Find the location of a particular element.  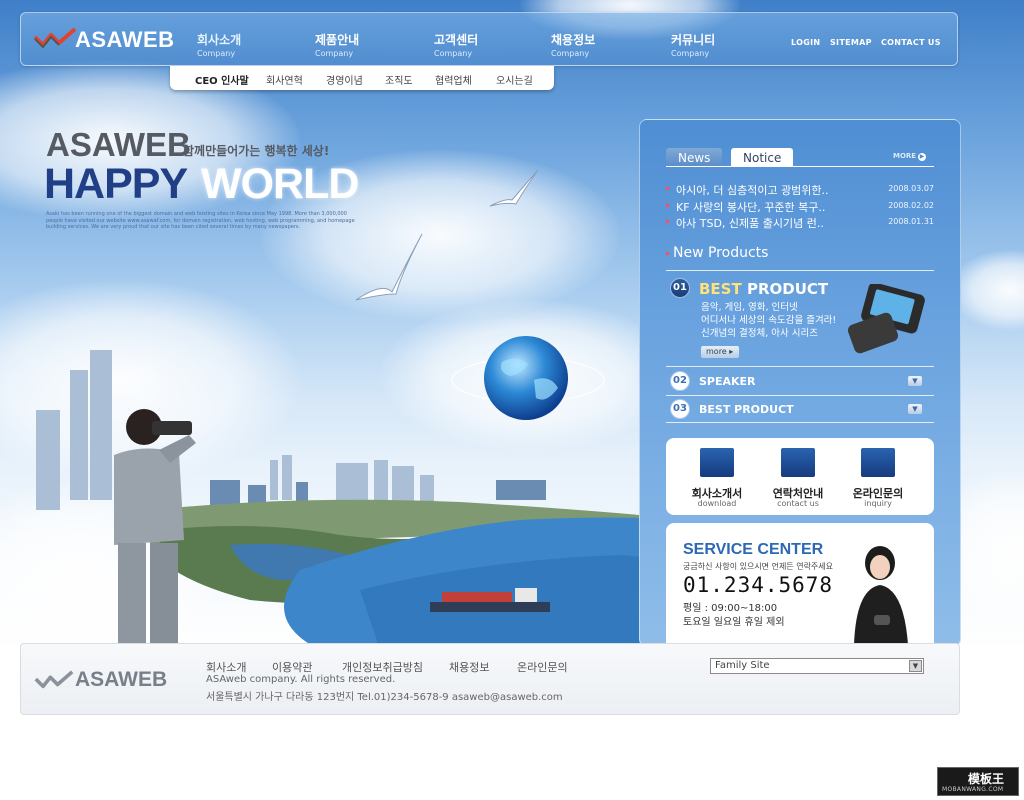

seagull-large is located at coordinates (389, 267).